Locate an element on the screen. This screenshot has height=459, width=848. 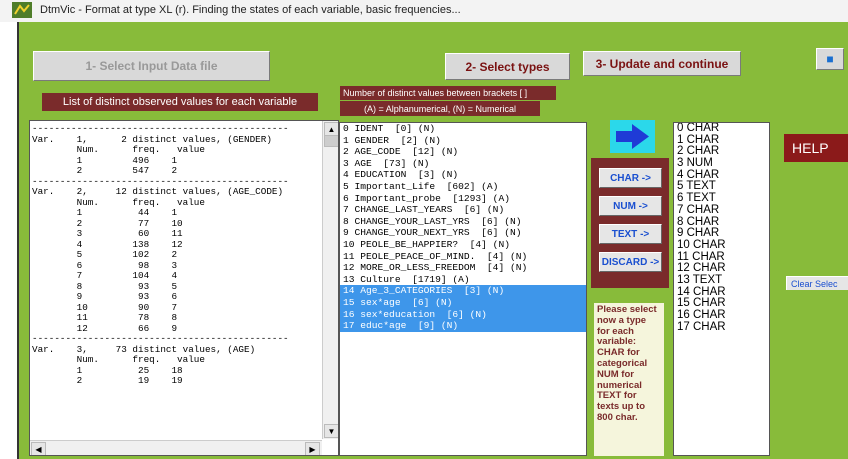
variable-list-item: 16 sex*education [6] (N) is located at coordinates (463, 314).